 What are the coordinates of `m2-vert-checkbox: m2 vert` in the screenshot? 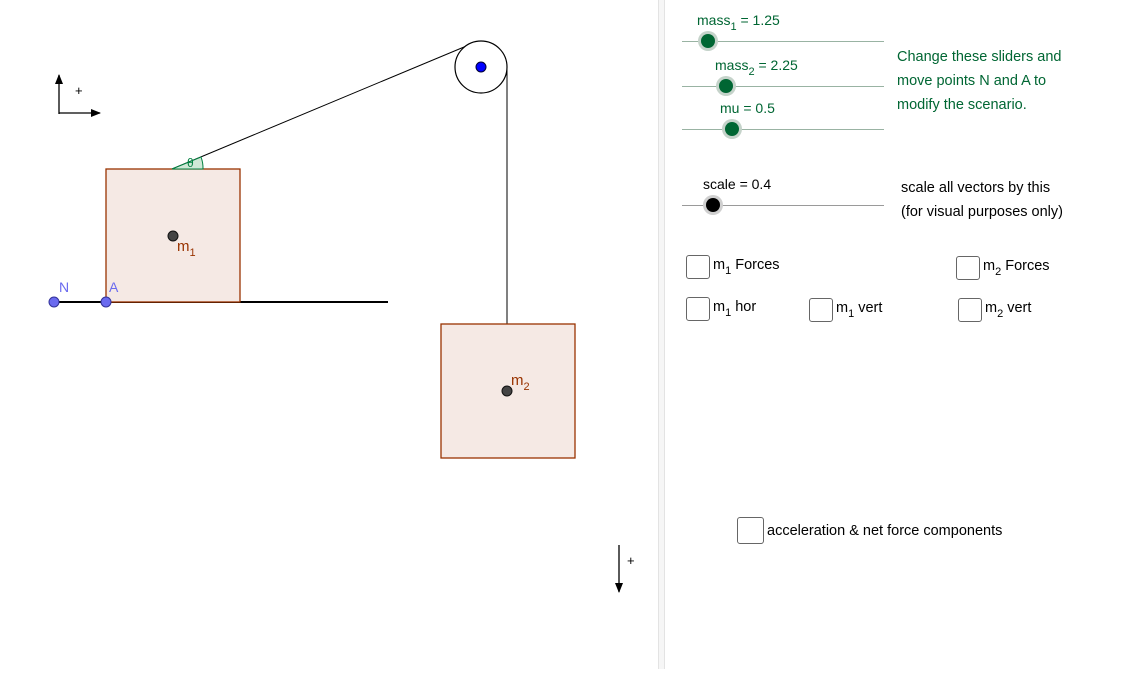 It's located at (994, 310).